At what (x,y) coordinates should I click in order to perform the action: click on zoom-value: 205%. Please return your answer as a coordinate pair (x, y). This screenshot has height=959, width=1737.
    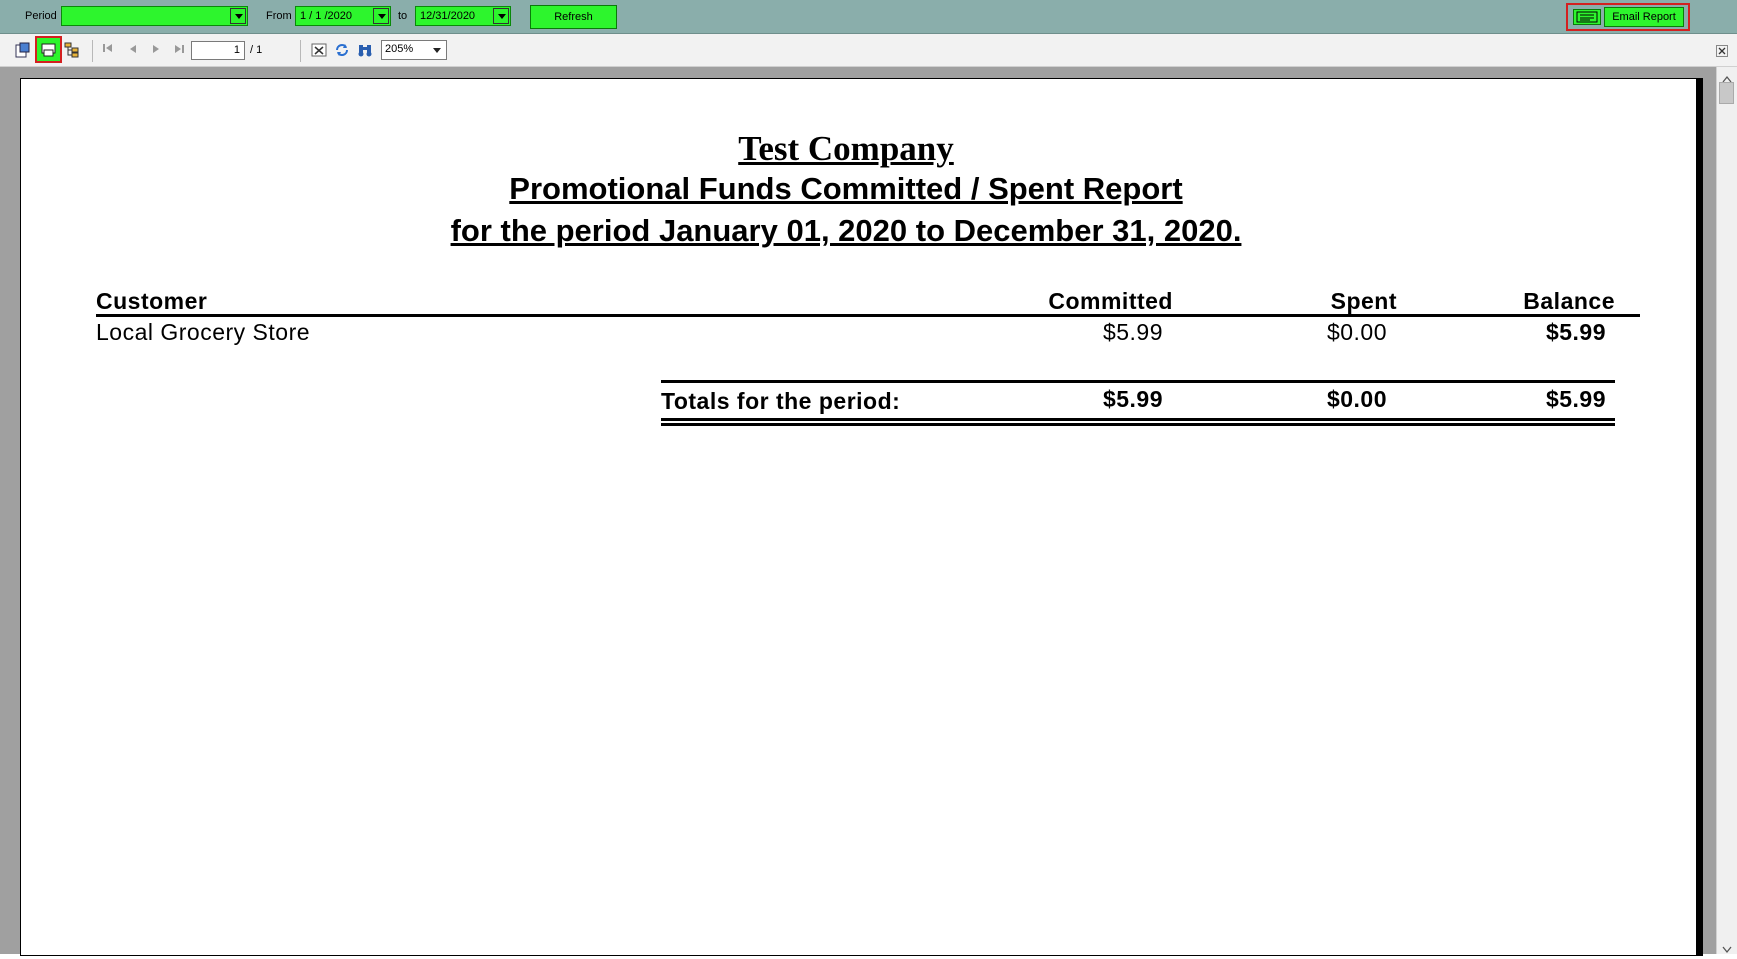
    Looking at the image, I should click on (399, 49).